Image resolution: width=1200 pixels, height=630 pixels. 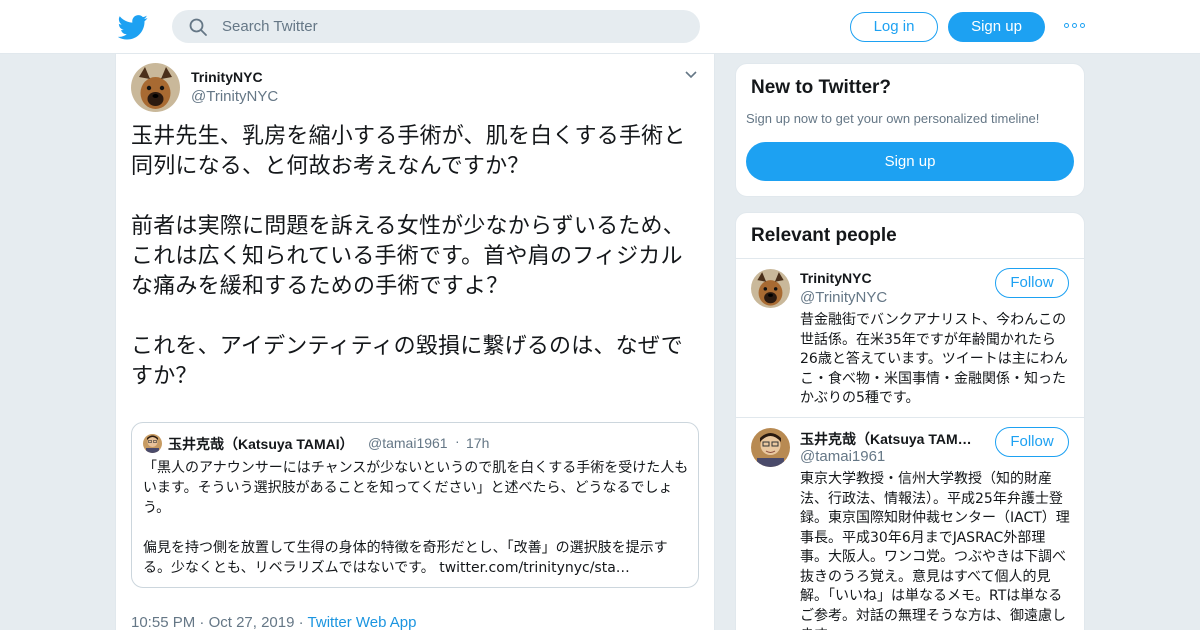 What do you see at coordinates (691, 75) in the screenshot?
I see `chevron-down-icon` at bounding box center [691, 75].